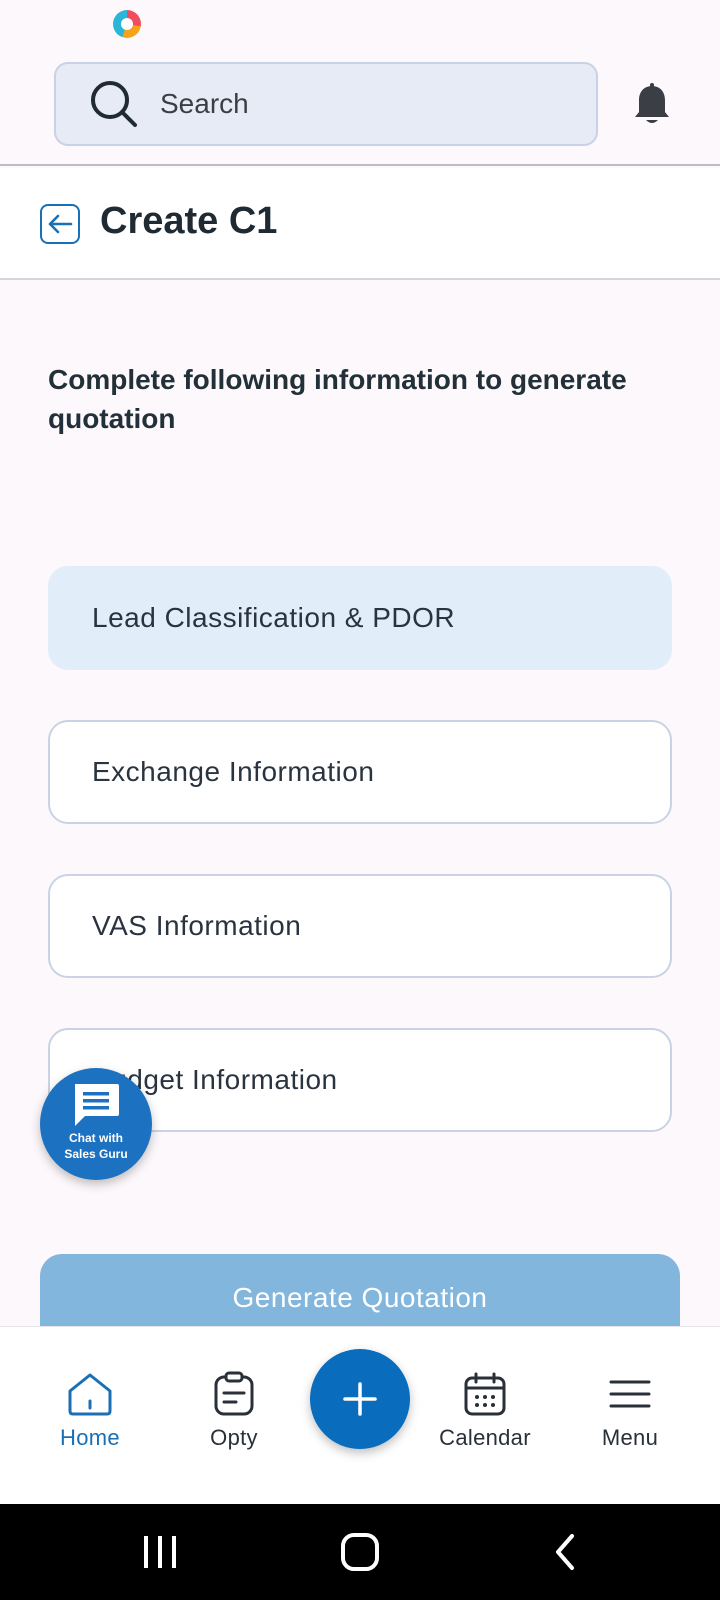 Image resolution: width=720 pixels, height=1600 pixels. I want to click on bottom-nav: Home Opty Calendar Menu, so click(360, 1415).